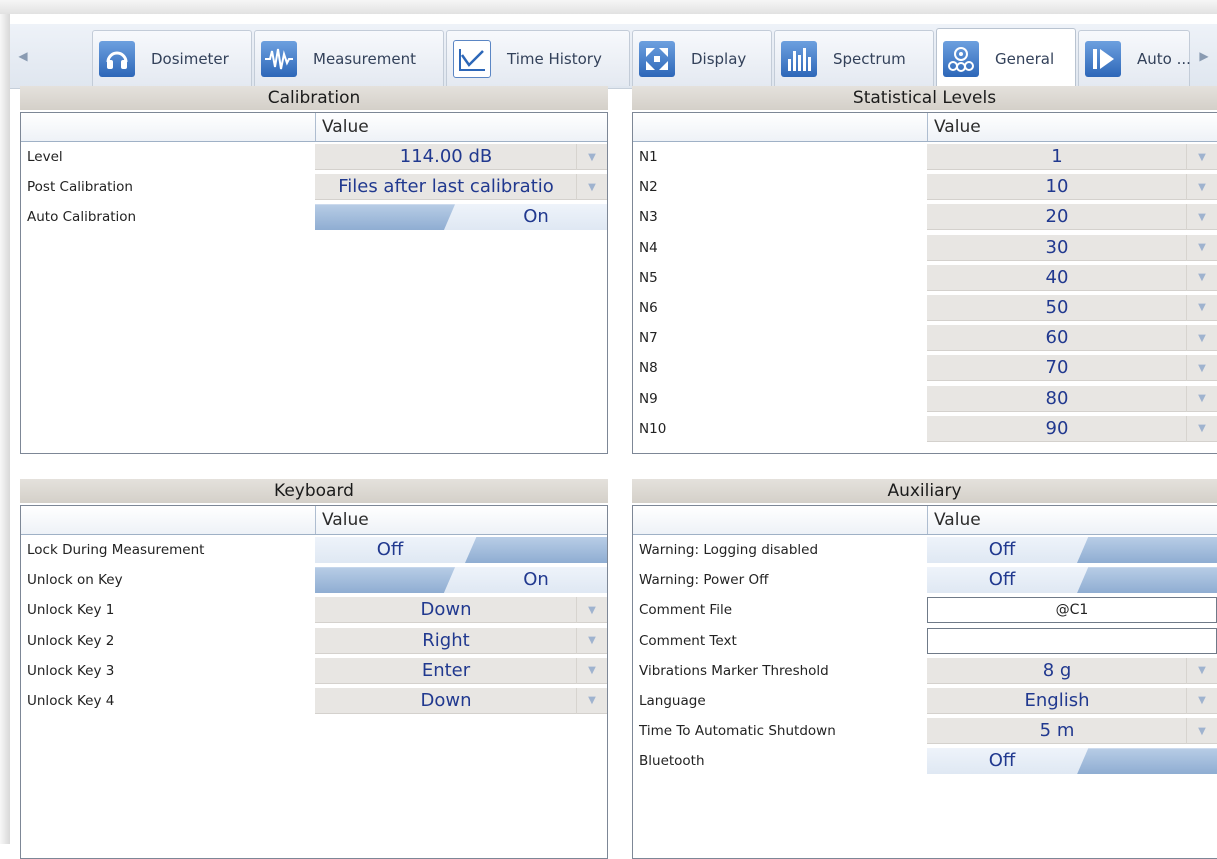 The height and width of the screenshot is (859, 1217). Describe the element at coordinates (279, 58) in the screenshot. I see `waveform-icon` at that location.